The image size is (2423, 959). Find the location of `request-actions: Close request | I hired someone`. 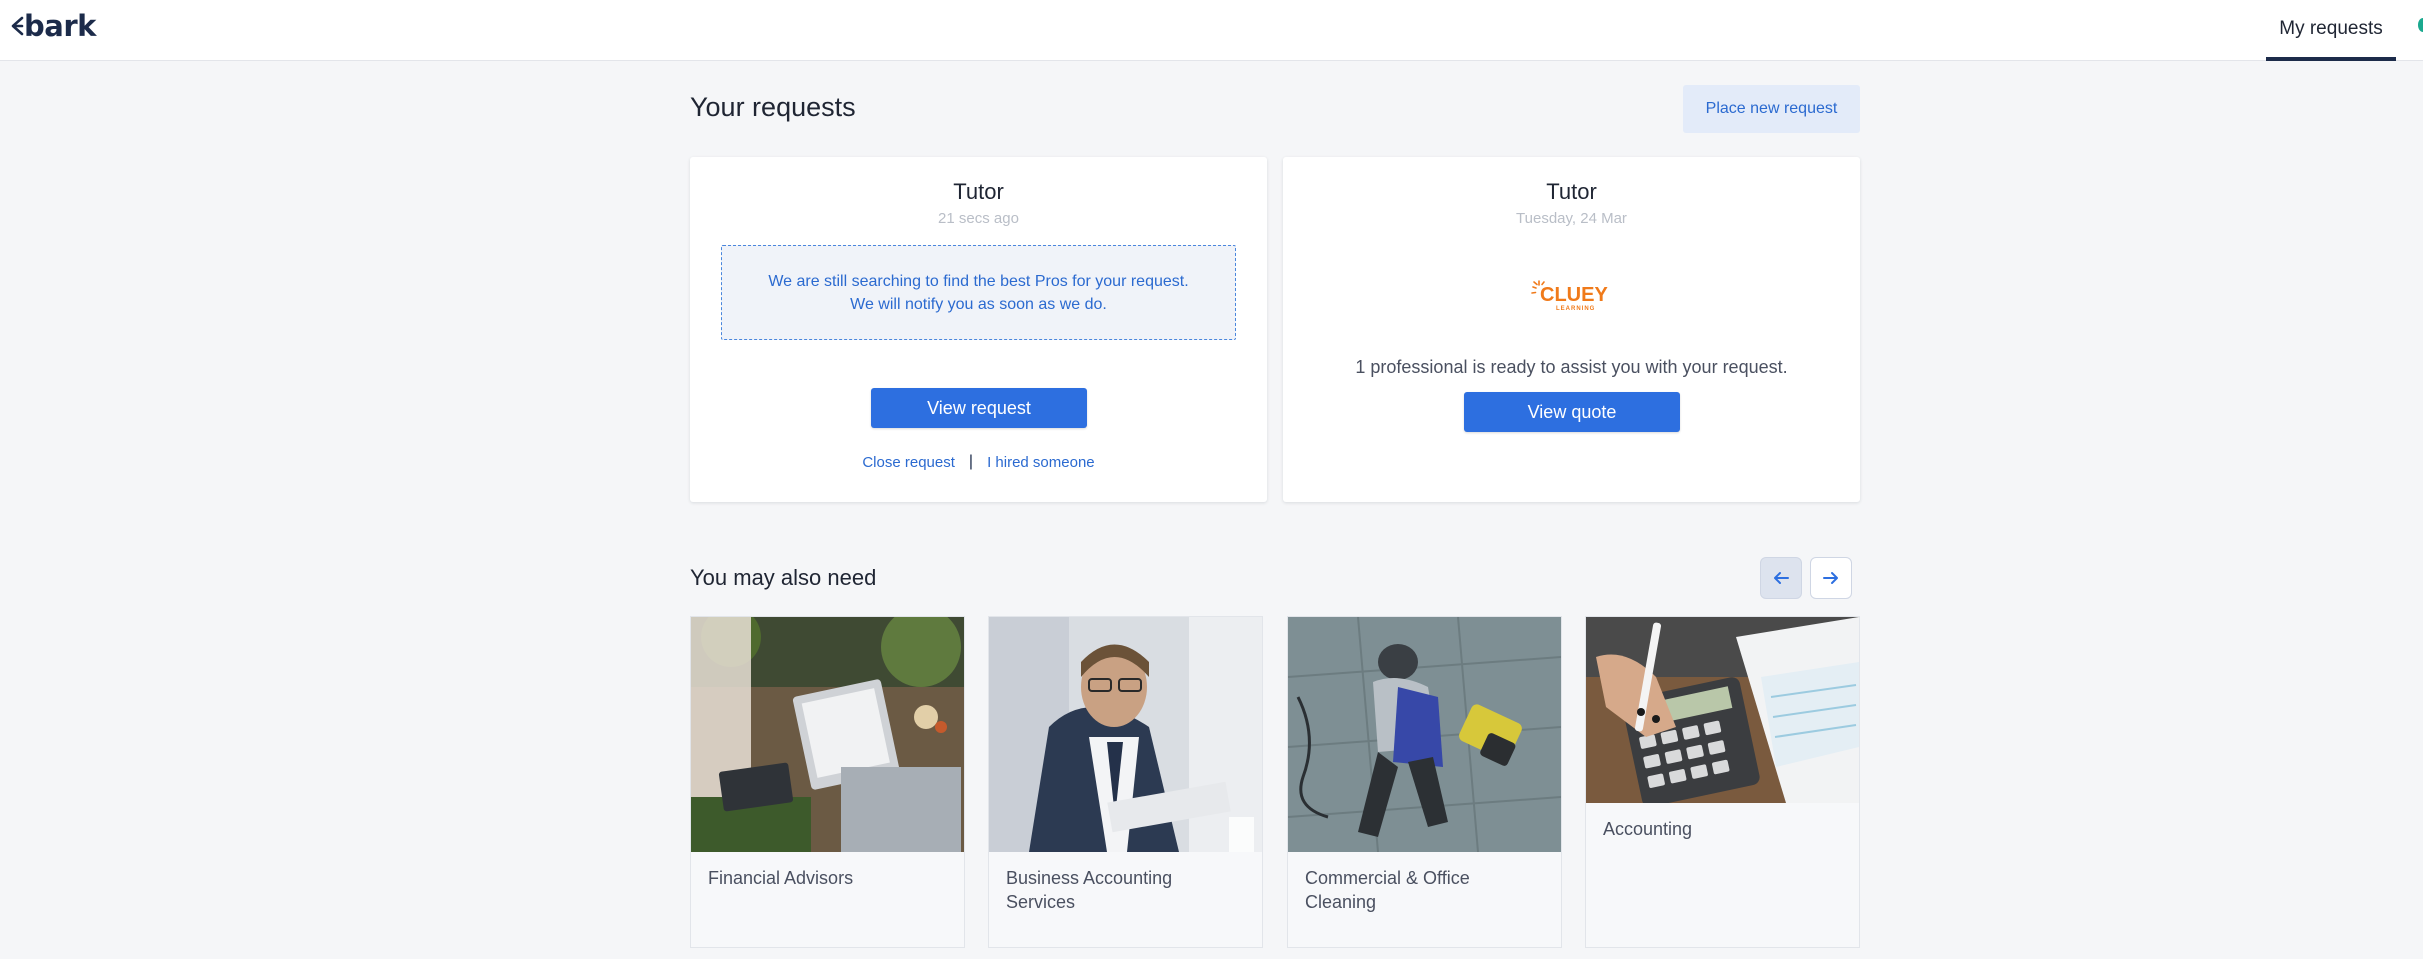

request-actions: Close request | I hired someone is located at coordinates (978, 462).